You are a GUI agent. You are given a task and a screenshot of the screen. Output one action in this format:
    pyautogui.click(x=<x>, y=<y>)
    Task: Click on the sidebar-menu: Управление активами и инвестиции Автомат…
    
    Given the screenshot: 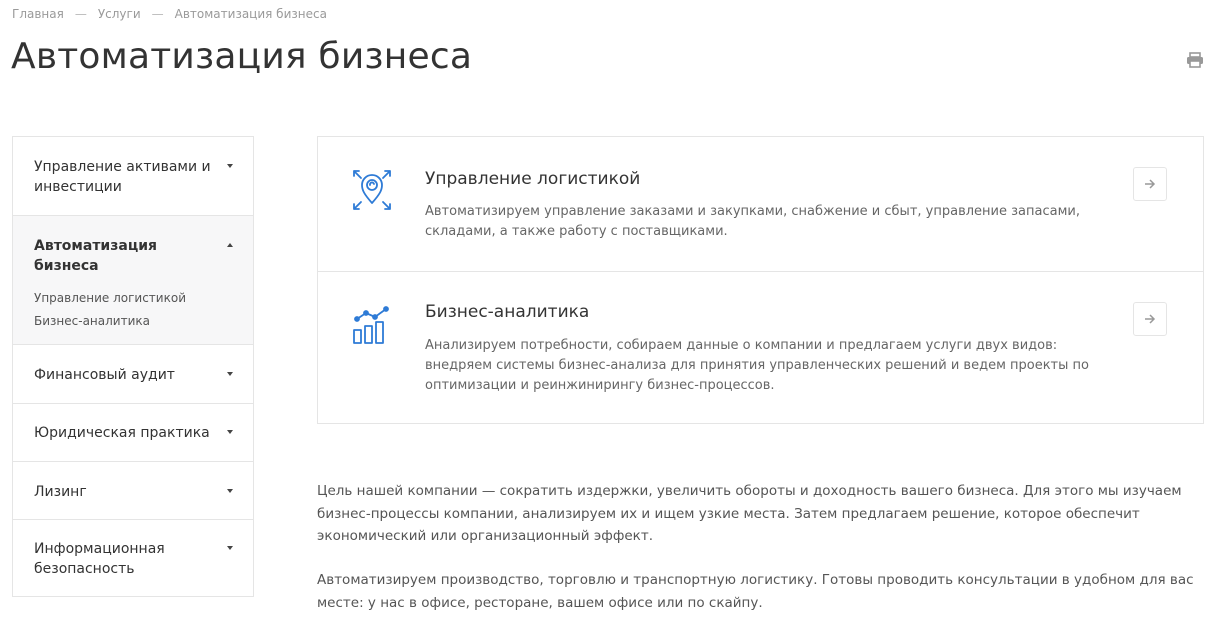 What is the action you would take?
    pyautogui.click(x=133, y=366)
    